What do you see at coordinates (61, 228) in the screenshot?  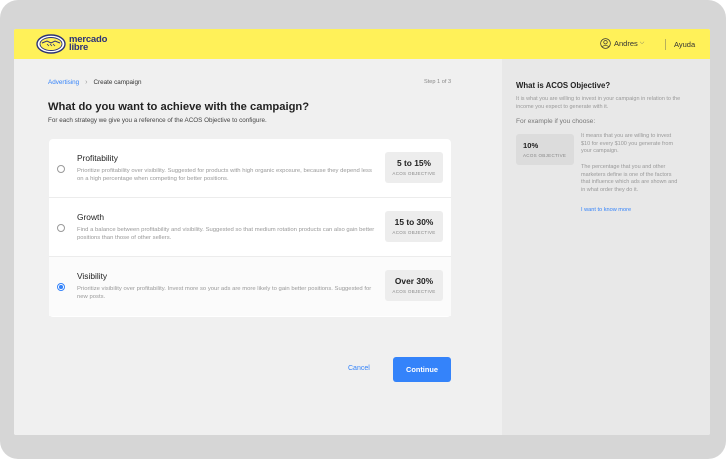 I see `radio-growth` at bounding box center [61, 228].